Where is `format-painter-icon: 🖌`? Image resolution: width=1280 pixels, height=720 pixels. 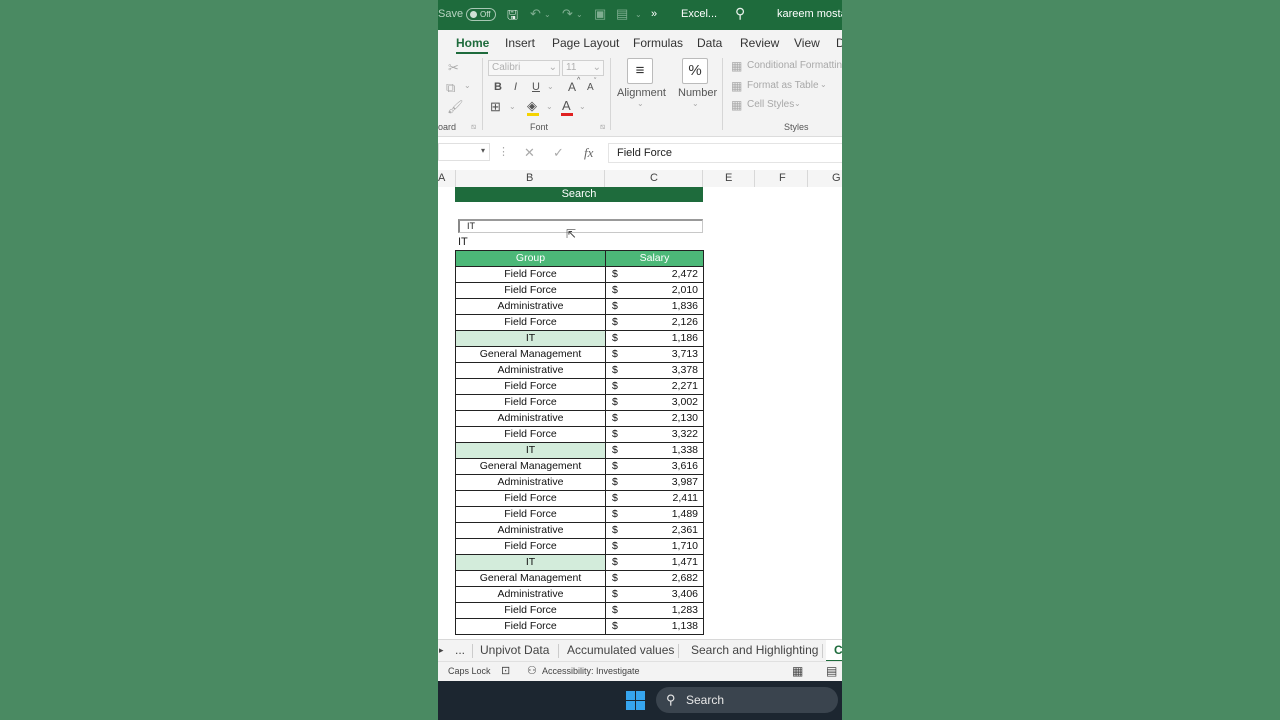 format-painter-icon: 🖌 is located at coordinates (455, 107).